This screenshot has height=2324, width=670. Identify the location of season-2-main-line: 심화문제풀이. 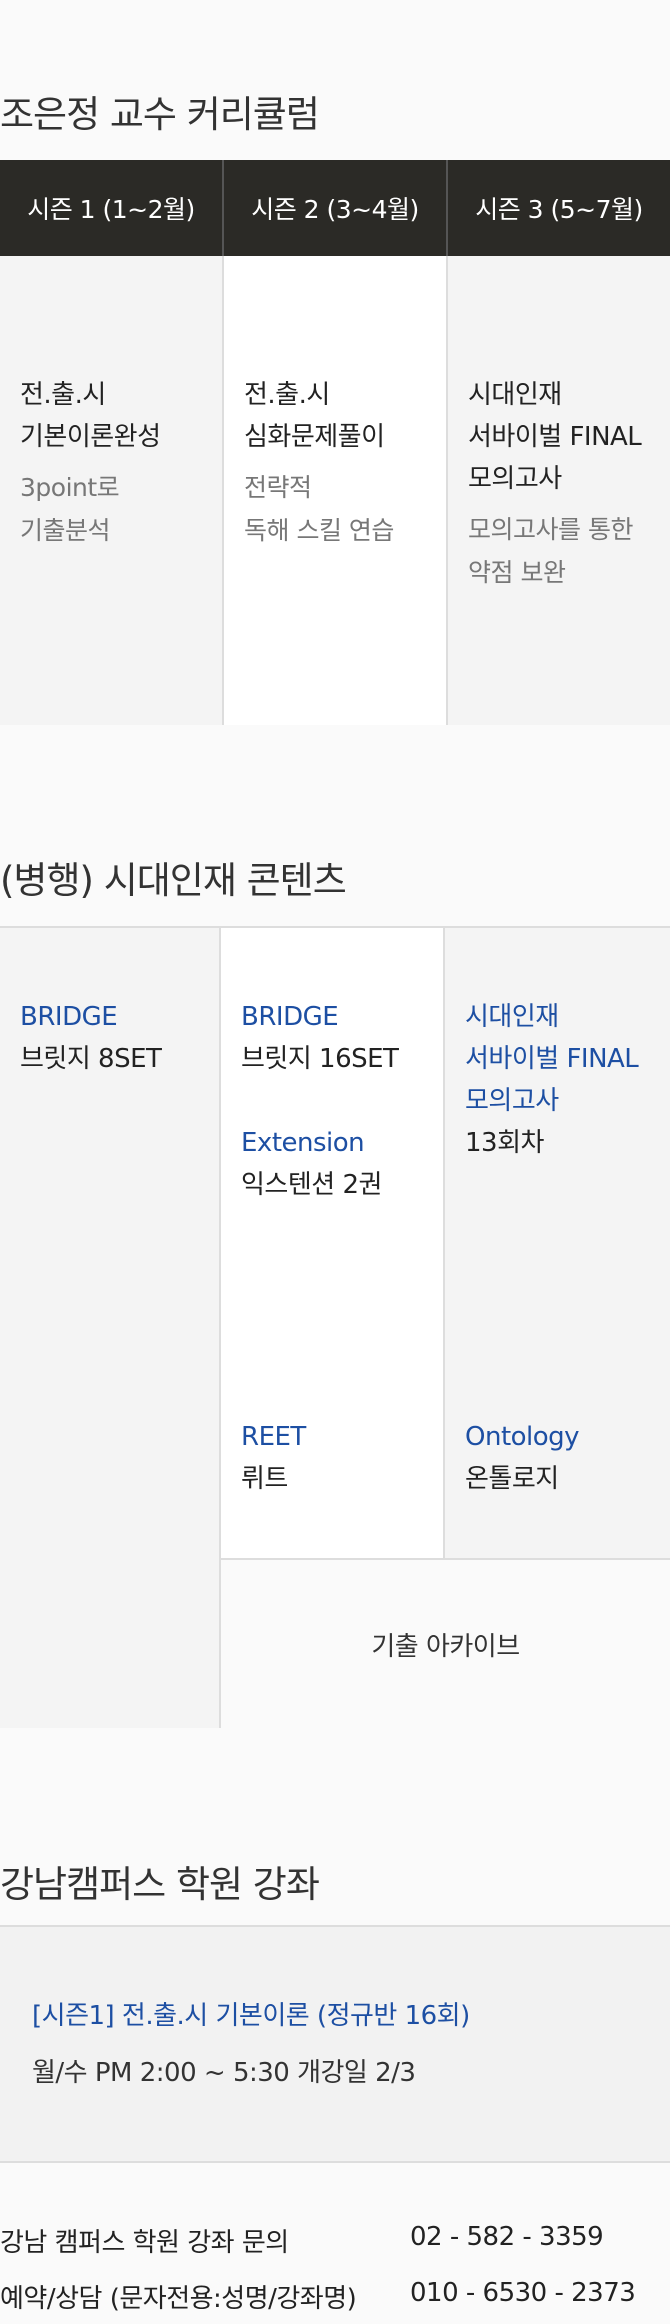
(314, 437).